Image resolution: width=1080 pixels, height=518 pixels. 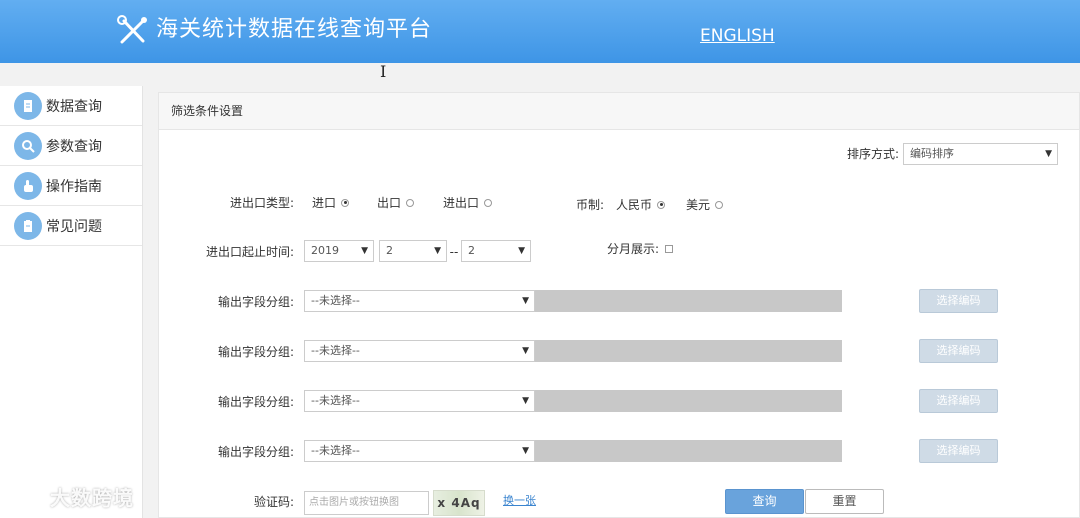 I want to click on site-title: 海关统计数据在线查询平台, so click(x=294, y=29).